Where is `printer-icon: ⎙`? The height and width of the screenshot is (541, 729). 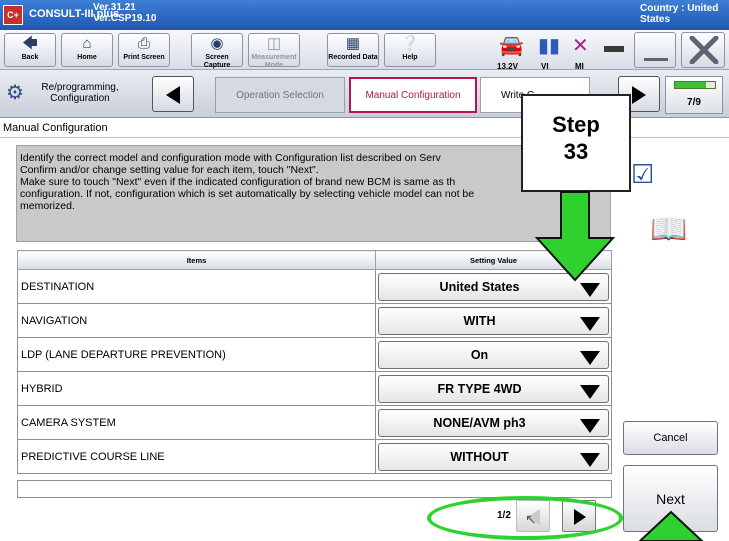
printer-icon: ⎙ is located at coordinates (143, 43).